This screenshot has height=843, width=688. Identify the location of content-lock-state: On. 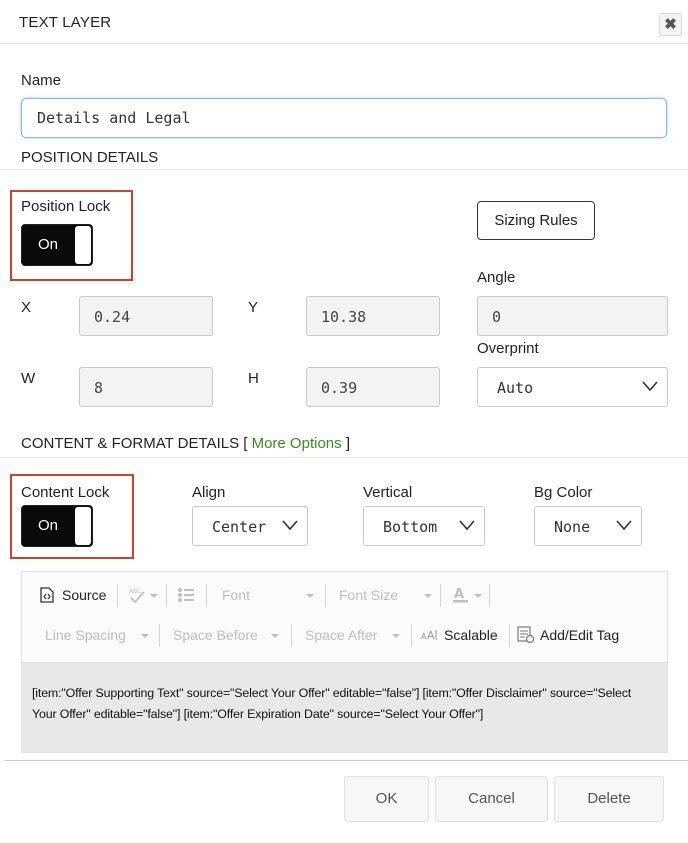
(48, 525).